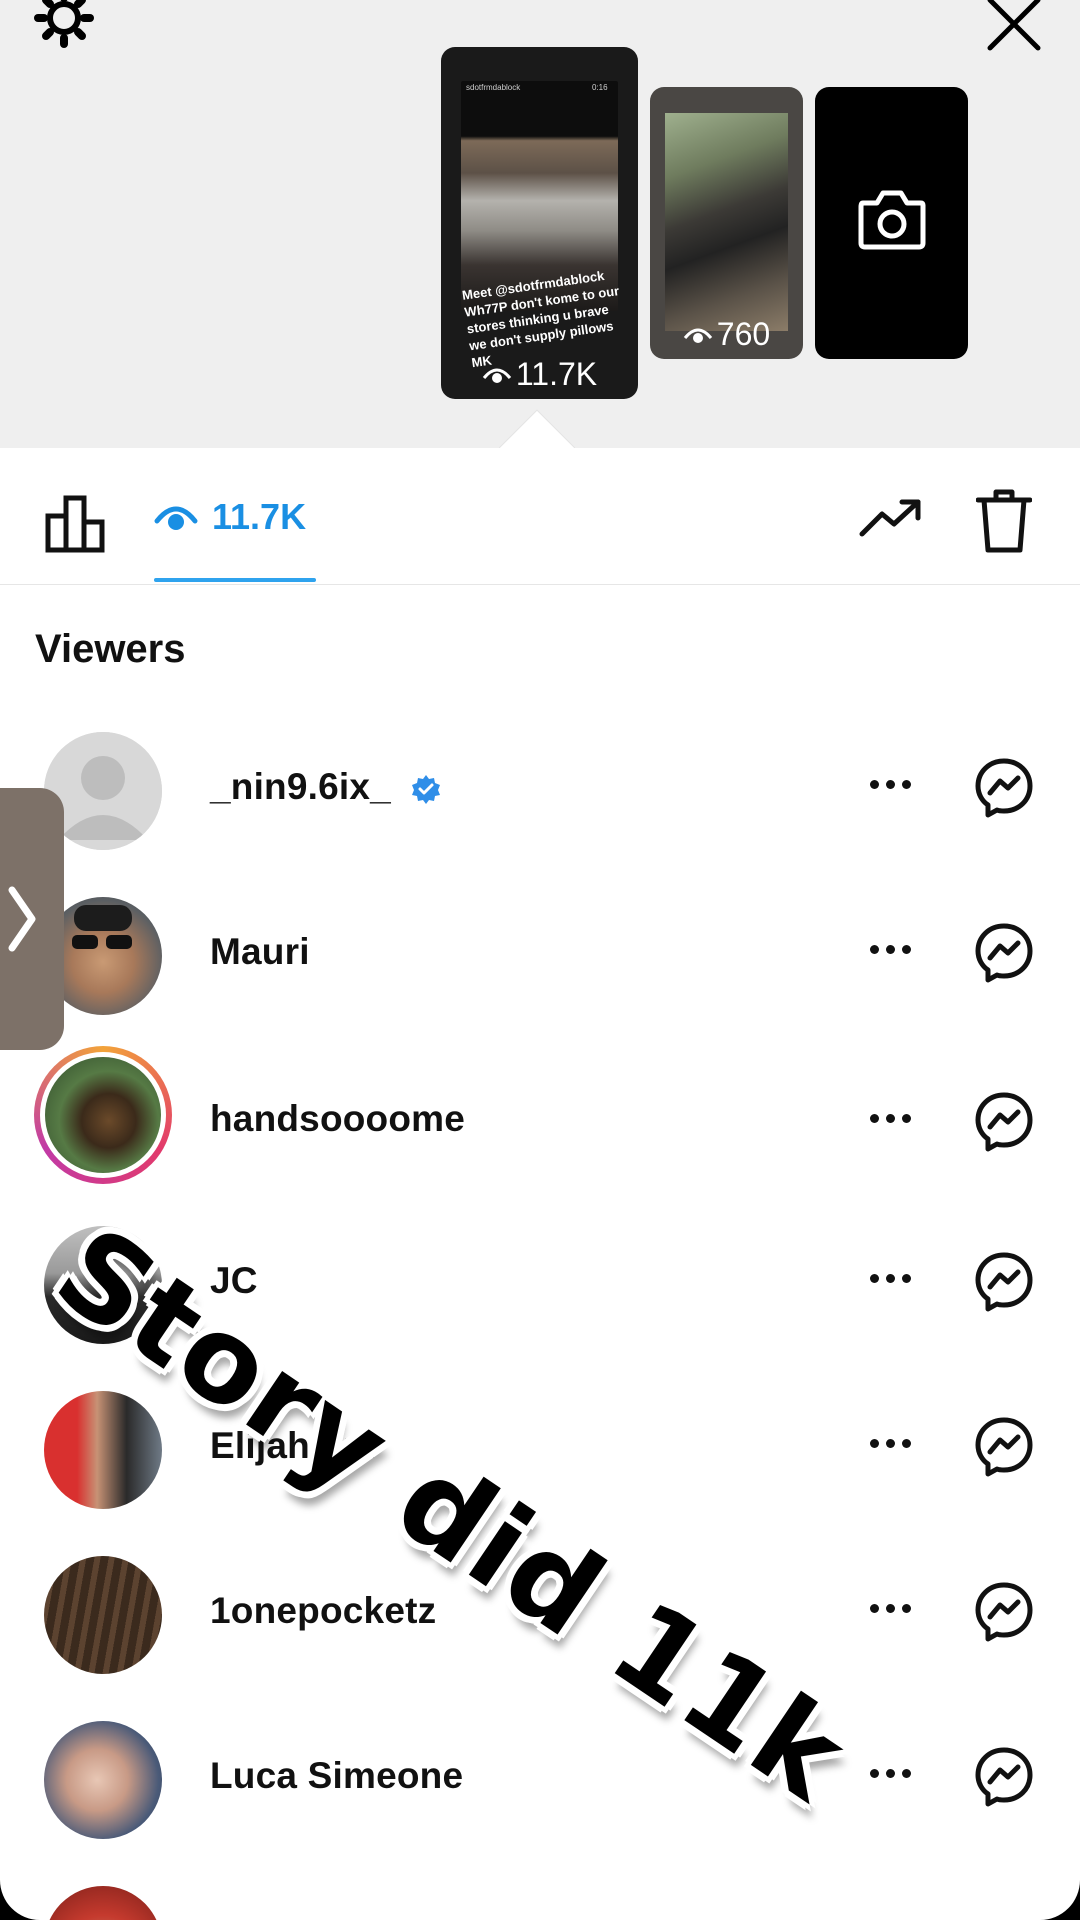 The height and width of the screenshot is (1920, 1080). I want to click on side-expand-tab, so click(32, 919).